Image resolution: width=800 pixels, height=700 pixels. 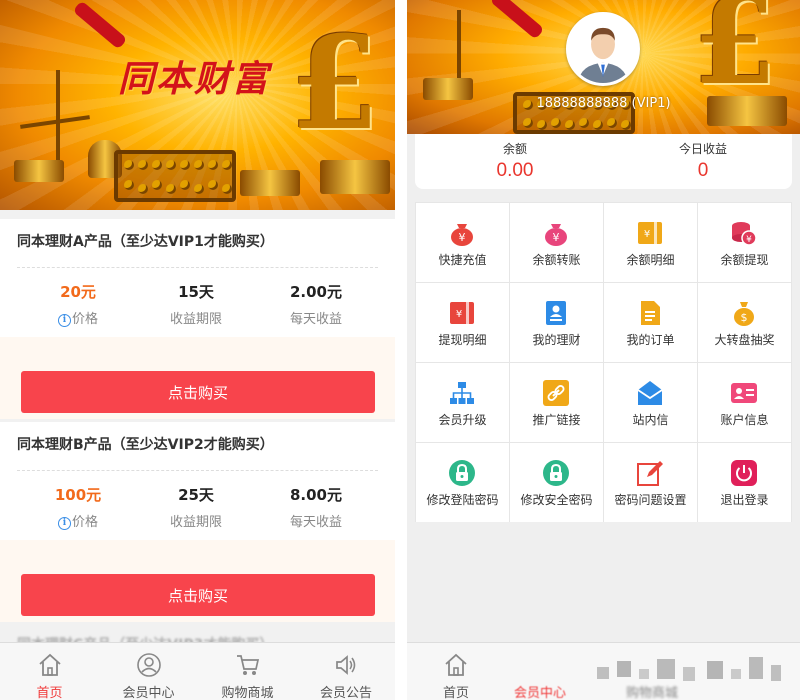 What do you see at coordinates (744, 314) in the screenshot?
I see `prize-bag-icon: $` at bounding box center [744, 314].